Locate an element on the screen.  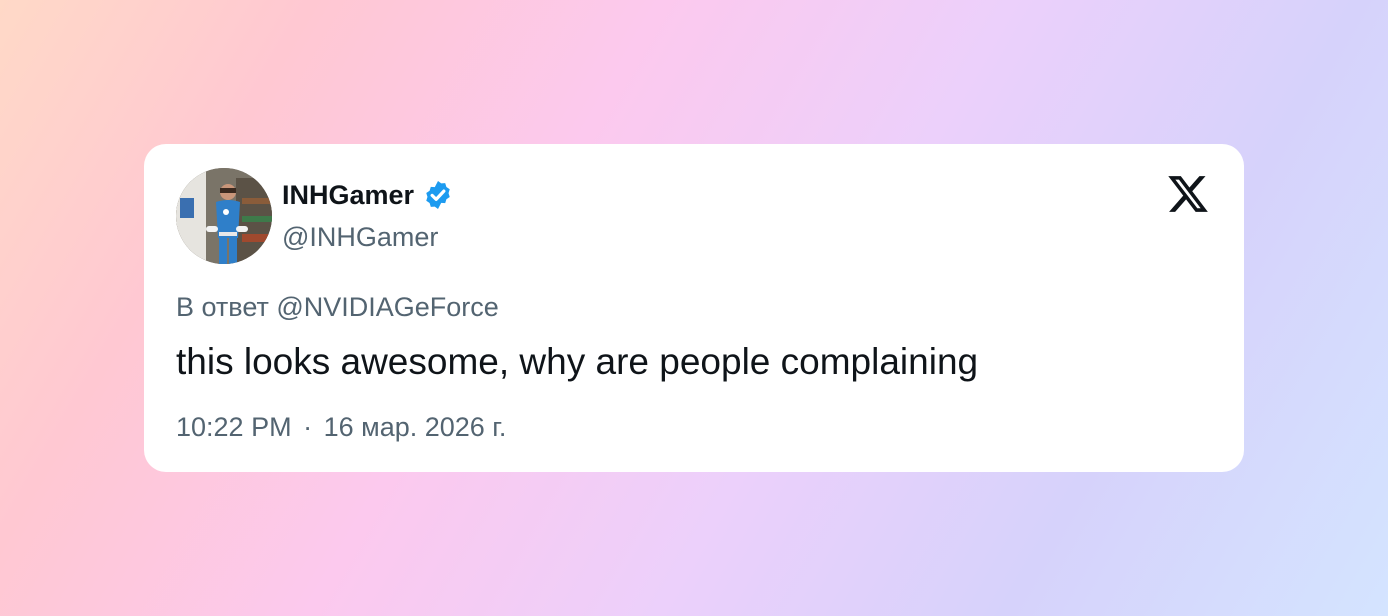
display-name: INHGamer is located at coordinates (348, 195).